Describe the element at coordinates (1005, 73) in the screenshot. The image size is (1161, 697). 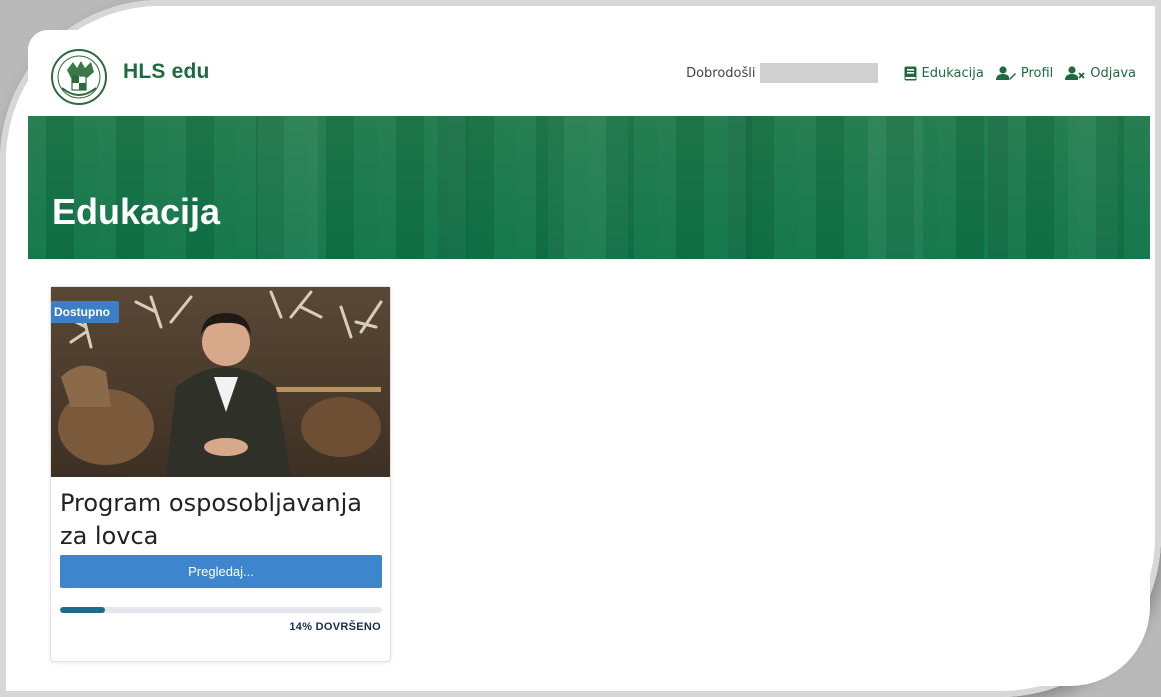
I see `user-edit-icon` at that location.